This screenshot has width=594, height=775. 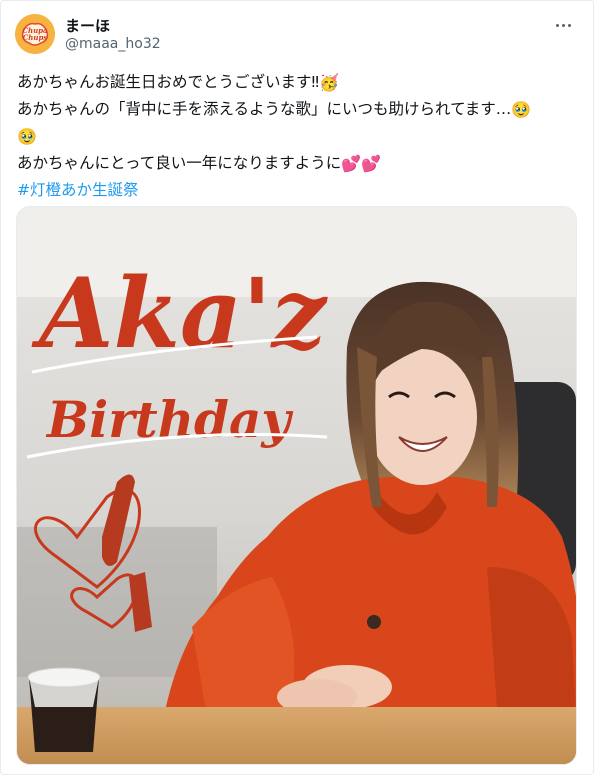 What do you see at coordinates (297, 109) in the screenshot?
I see `tweet-line-2: あかちゃんの「背中に手を添えるような歌」にいつも助けられてます…🥹` at bounding box center [297, 109].